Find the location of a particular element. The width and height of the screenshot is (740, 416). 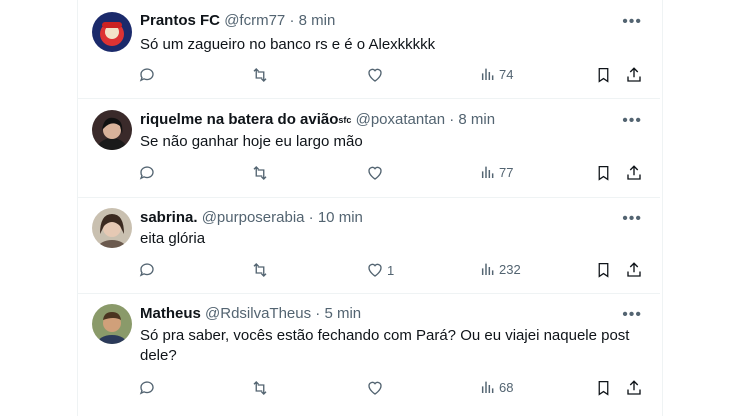

username: @RdsilvaTheus is located at coordinates (258, 313).